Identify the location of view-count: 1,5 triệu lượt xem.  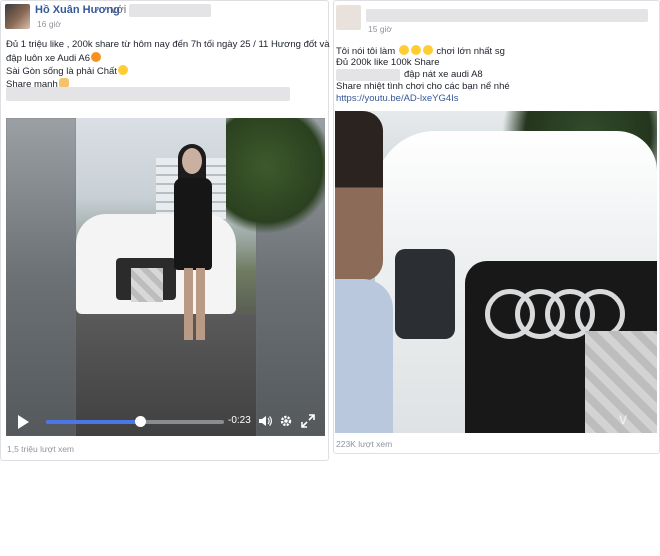
(40, 449).